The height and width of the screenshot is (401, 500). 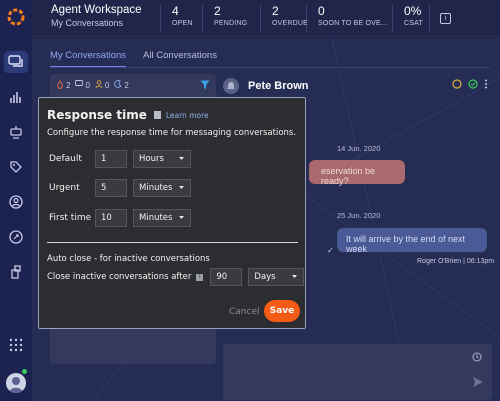 I want to click on apps-grid-icon, so click(x=16, y=346).